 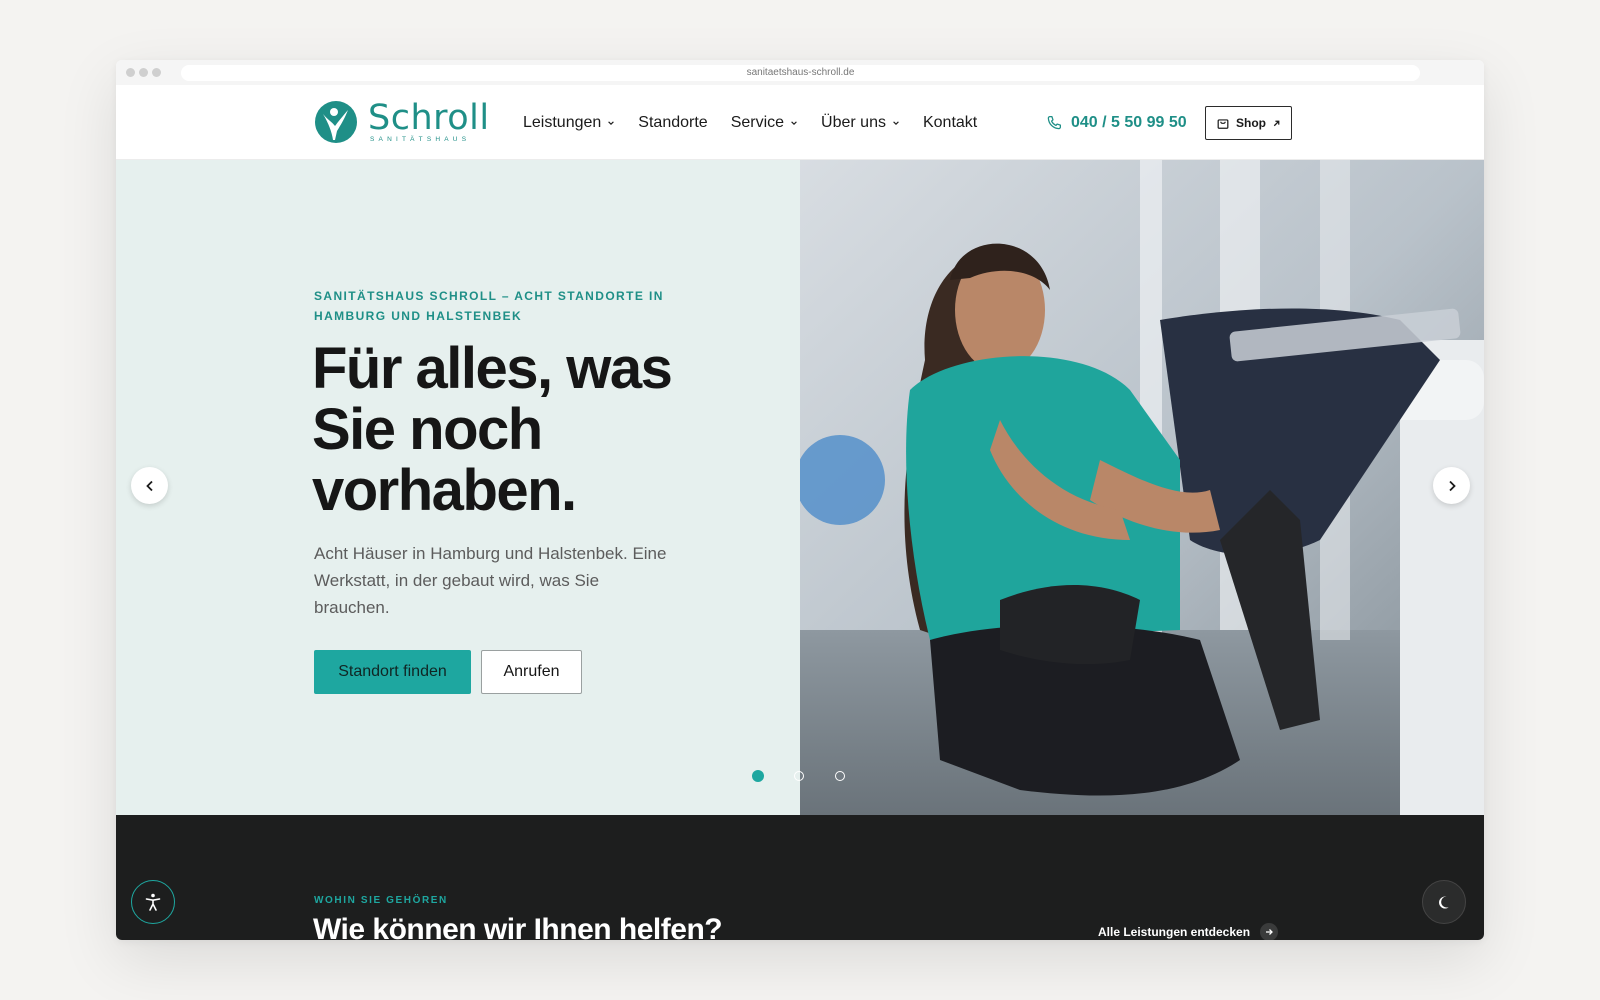 What do you see at coordinates (531, 672) in the screenshot?
I see `call-button: Anrufen` at bounding box center [531, 672].